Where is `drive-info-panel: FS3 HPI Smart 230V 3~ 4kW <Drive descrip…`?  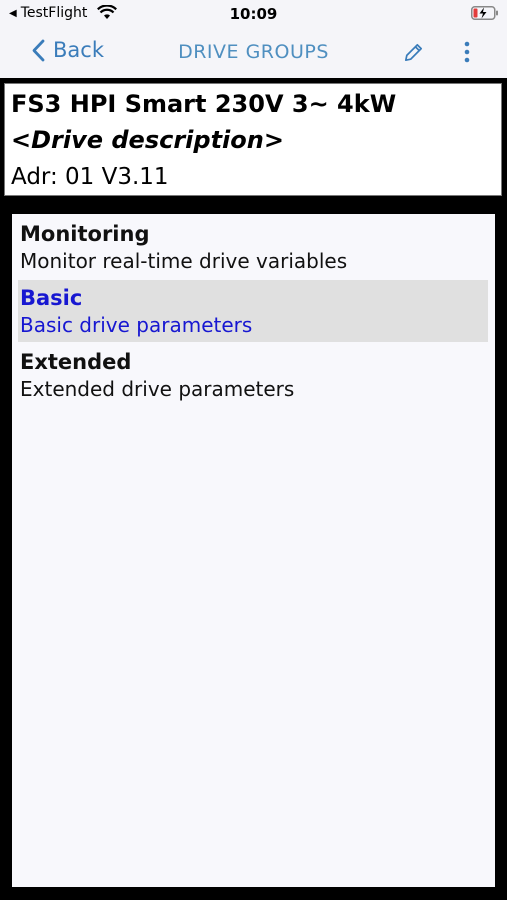 drive-info-panel: FS3 HPI Smart 230V 3~ 4kW <Drive descrip… is located at coordinates (253, 139).